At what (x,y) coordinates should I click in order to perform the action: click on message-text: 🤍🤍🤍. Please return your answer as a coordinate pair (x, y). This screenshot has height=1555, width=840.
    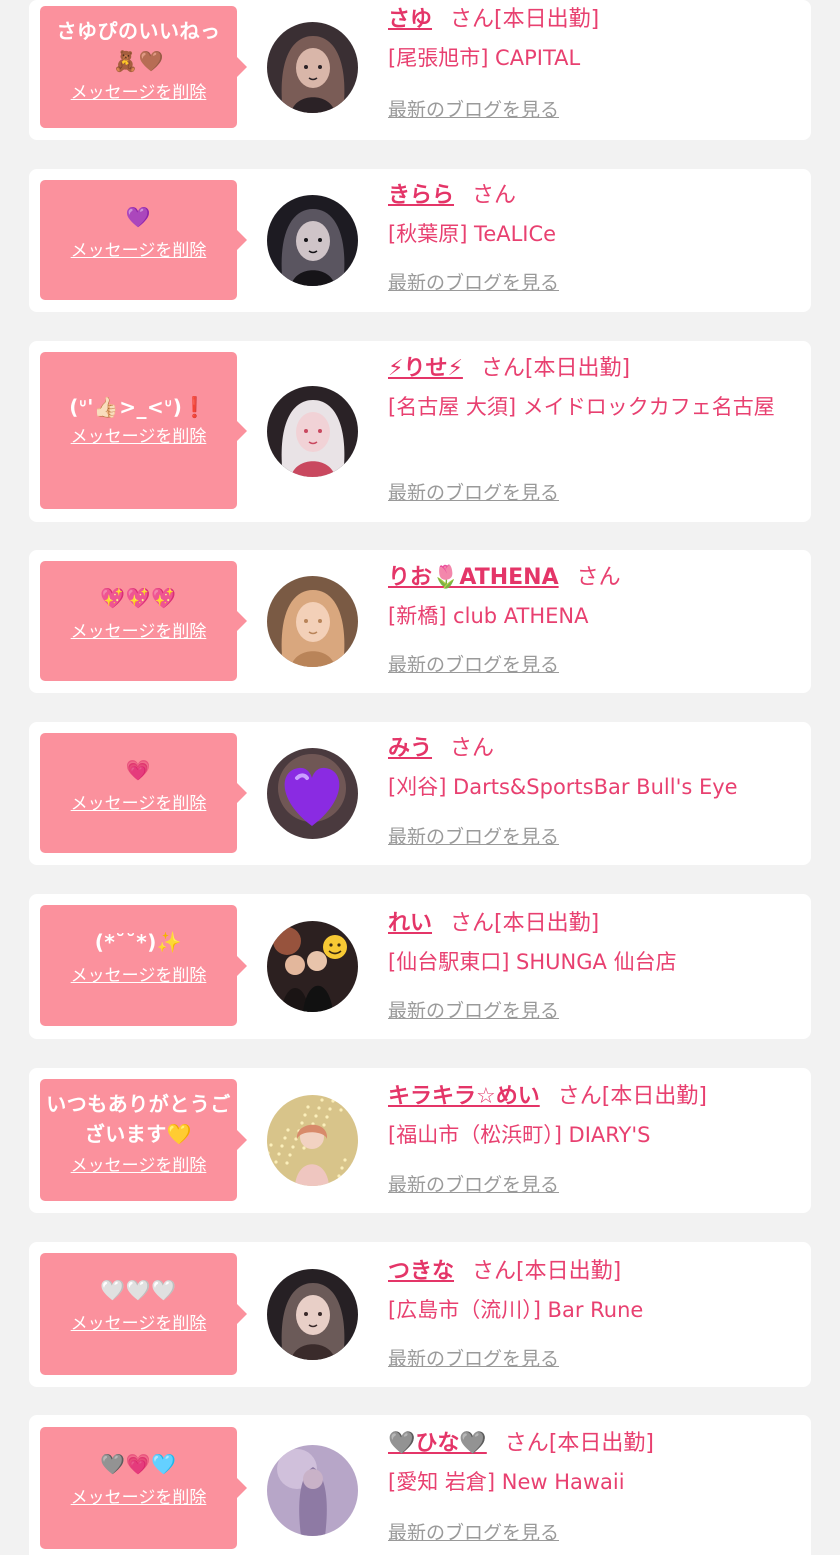
    Looking at the image, I should click on (138, 1290).